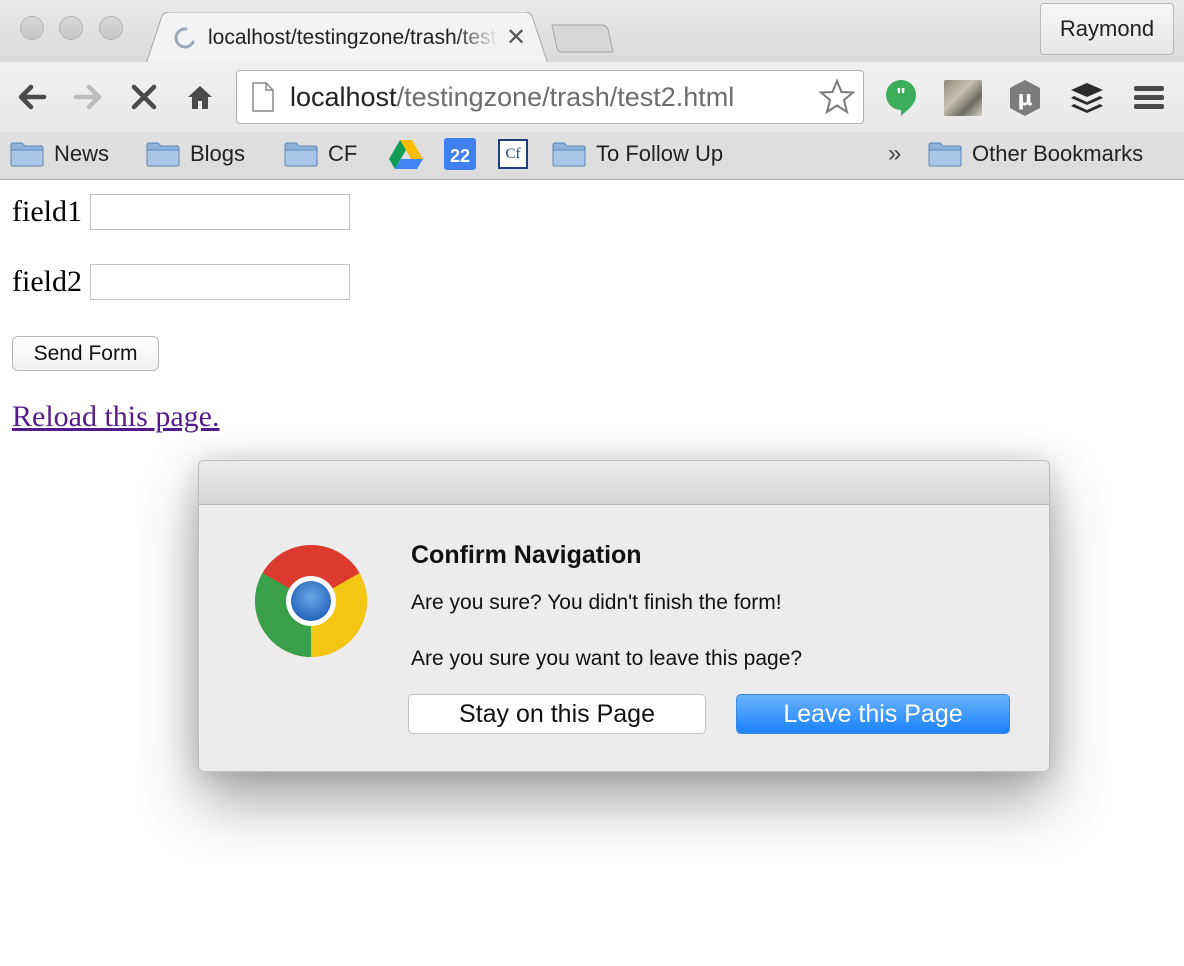 The width and height of the screenshot is (1184, 966). What do you see at coordinates (343, 97) in the screenshot?
I see `address-host: localhost` at bounding box center [343, 97].